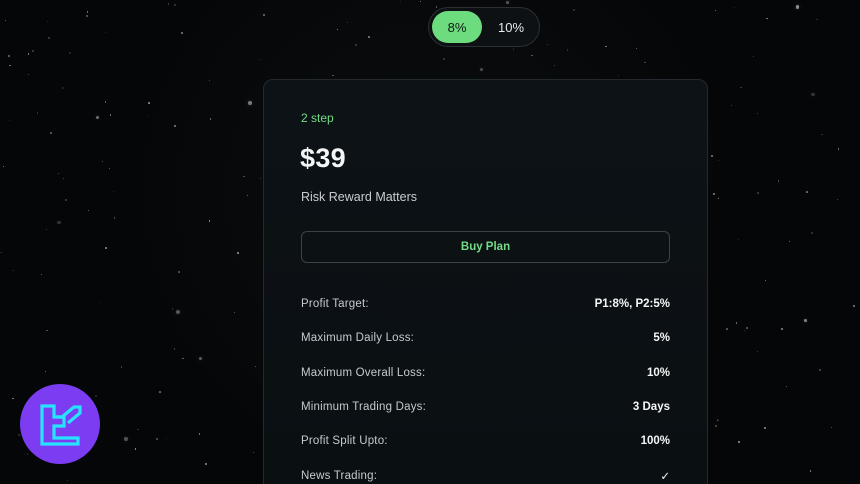  I want to click on feature-row-max-daily-loss: Maximum Daily Loss: 5%, so click(485, 338).